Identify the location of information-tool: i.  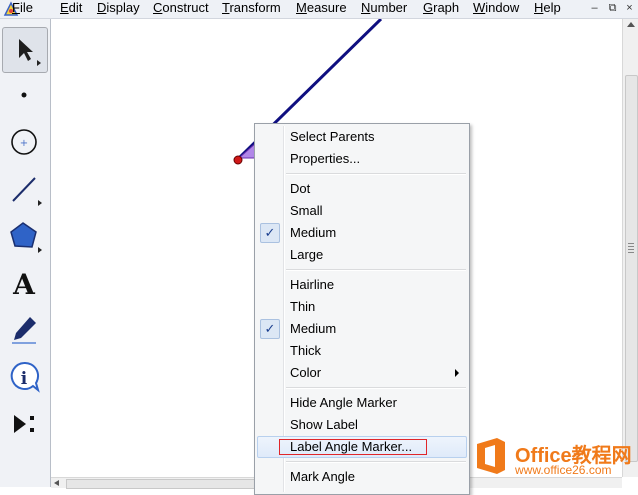
(25, 377).